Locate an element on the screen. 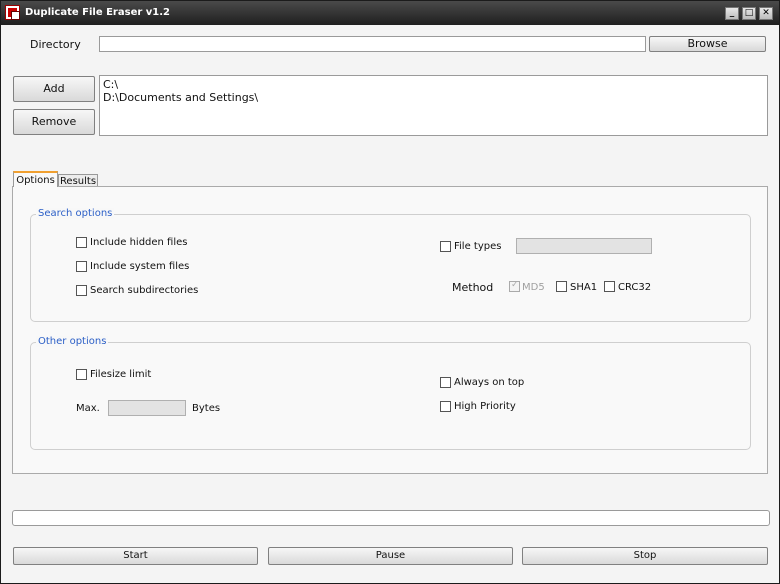  search-subdirs-checkbox is located at coordinates (81, 290).